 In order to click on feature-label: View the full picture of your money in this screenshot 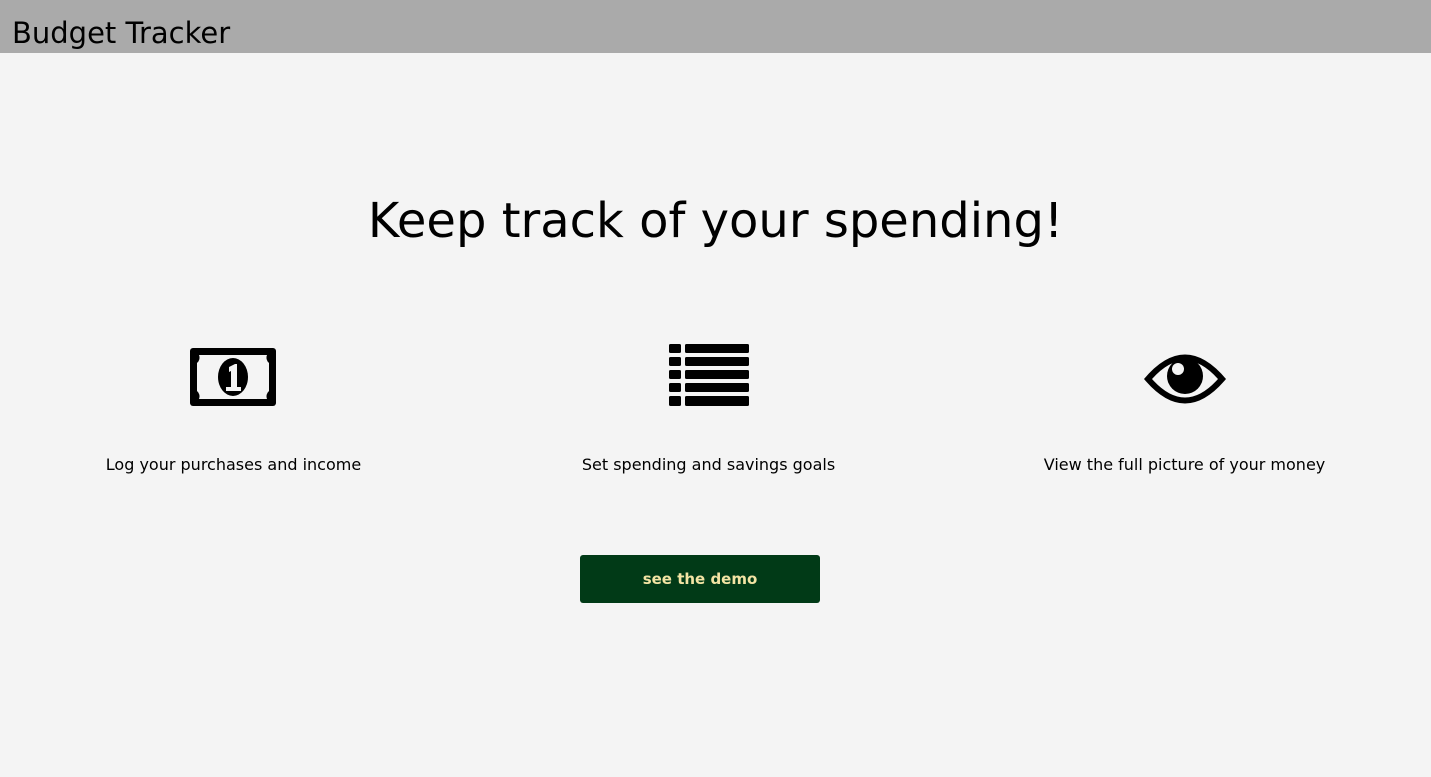, I will do `click(1184, 464)`.